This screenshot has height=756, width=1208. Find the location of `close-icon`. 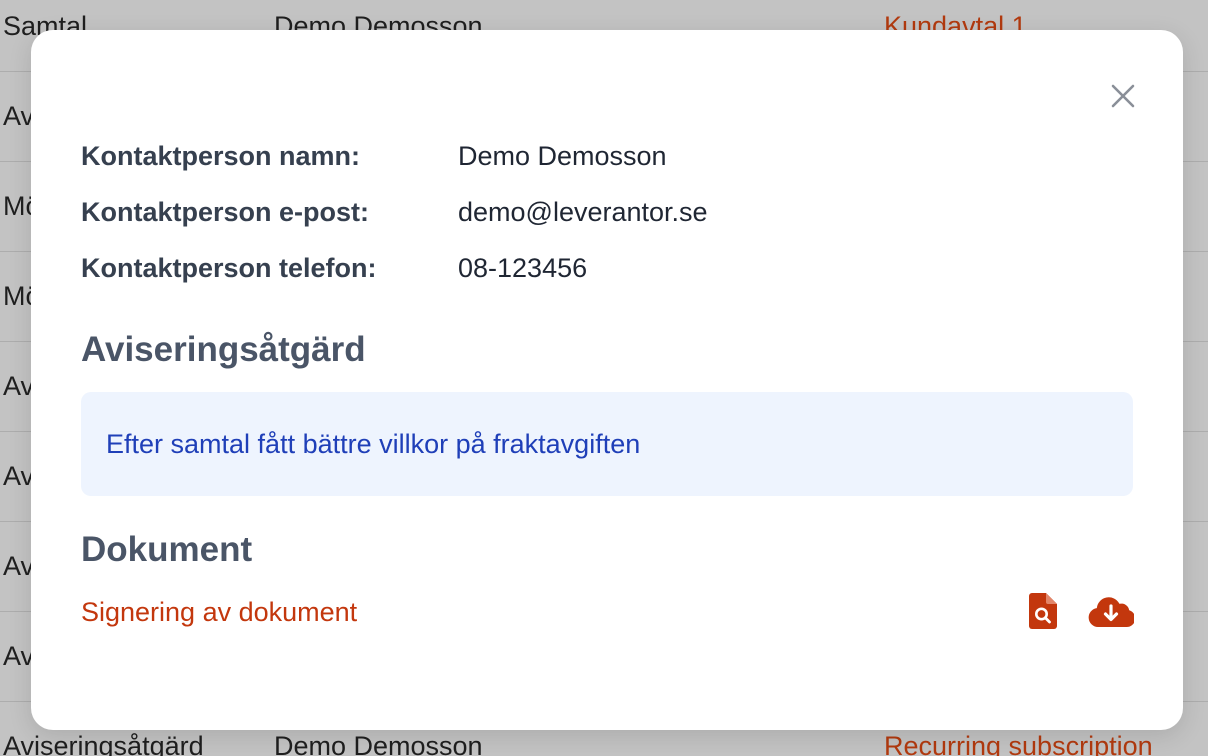

close-icon is located at coordinates (1123, 96).